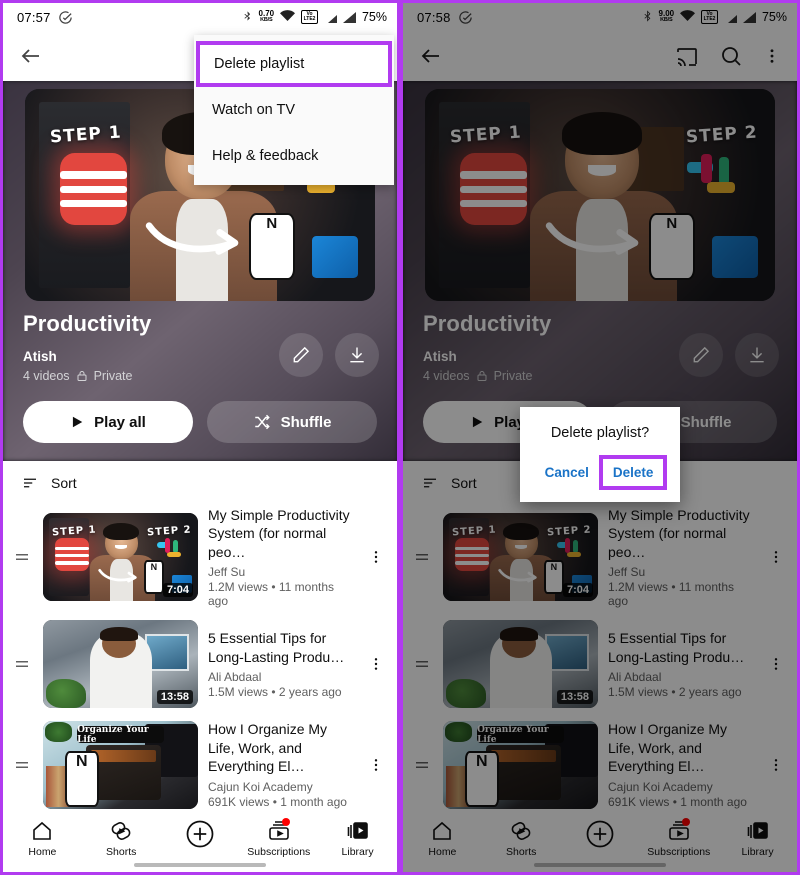 This screenshot has height=875, width=800. I want to click on banner-arrow-icon, so click(192, 239).